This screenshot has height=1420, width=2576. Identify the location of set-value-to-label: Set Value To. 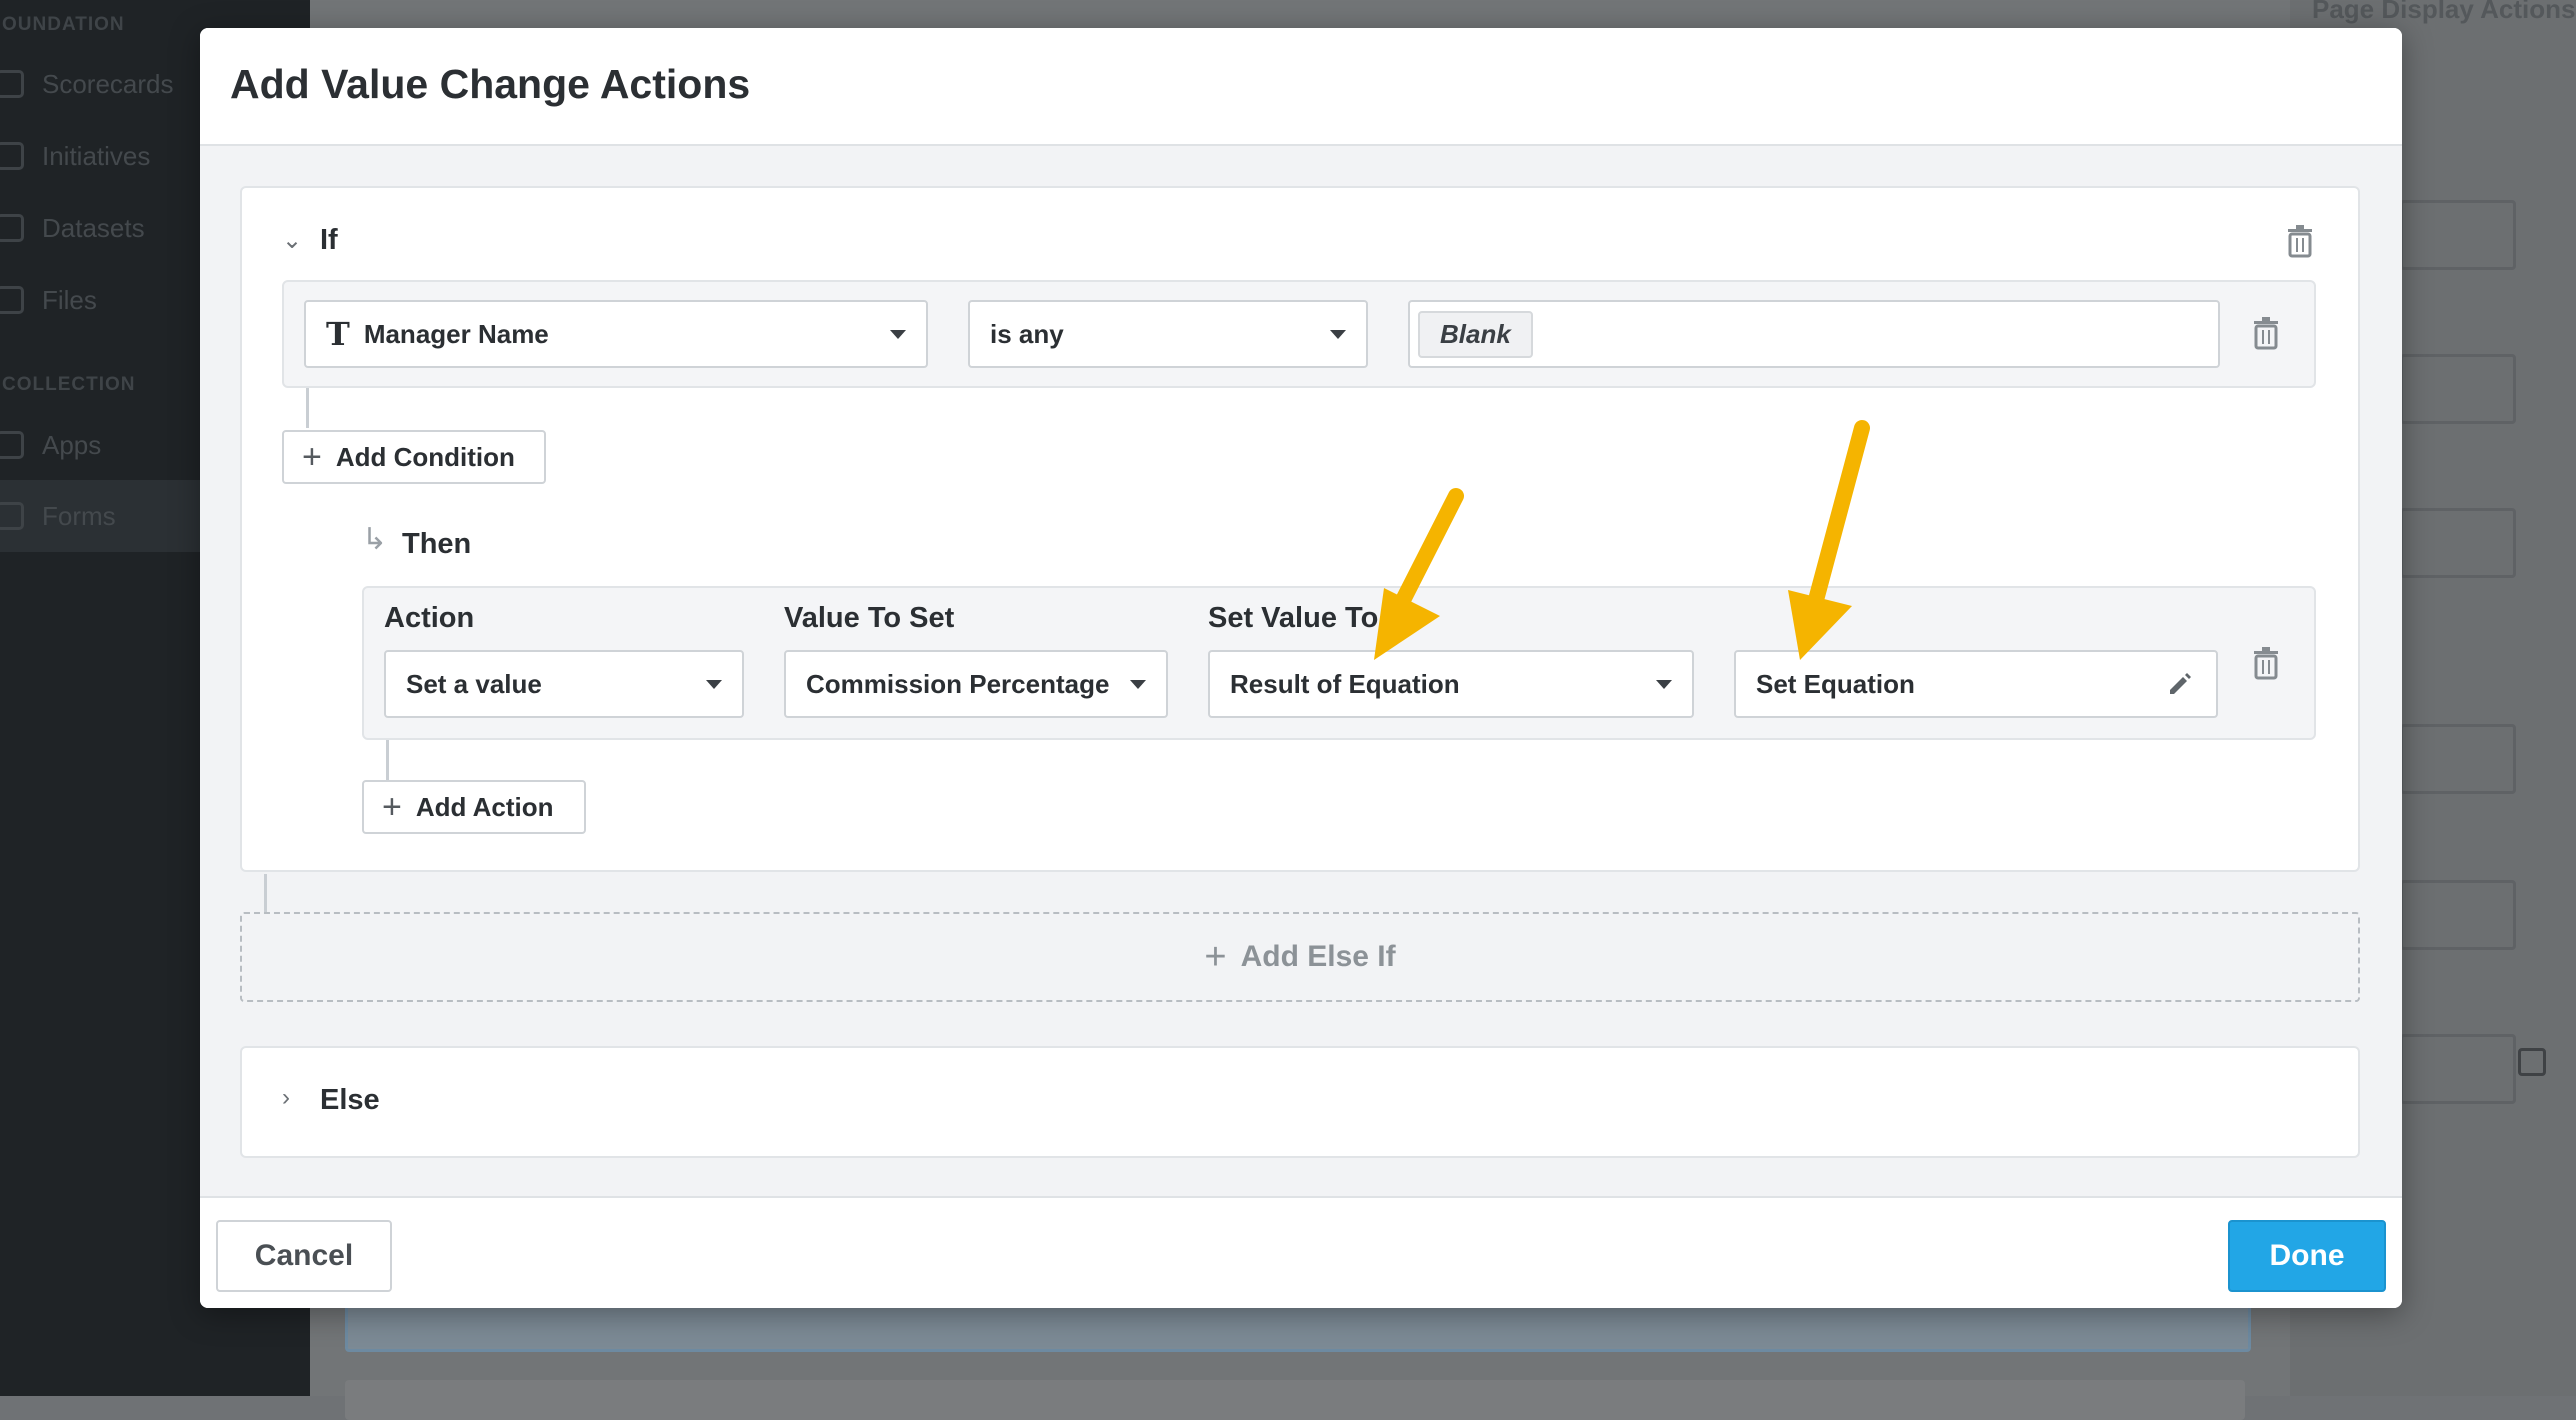
(1293, 618).